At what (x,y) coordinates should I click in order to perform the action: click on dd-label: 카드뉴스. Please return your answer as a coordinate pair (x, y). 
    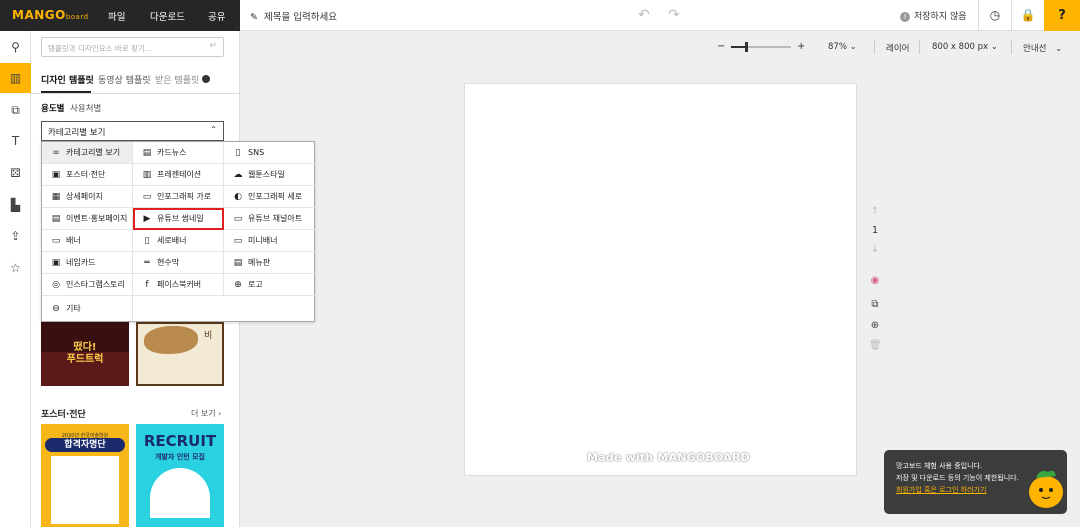
    Looking at the image, I should click on (172, 152).